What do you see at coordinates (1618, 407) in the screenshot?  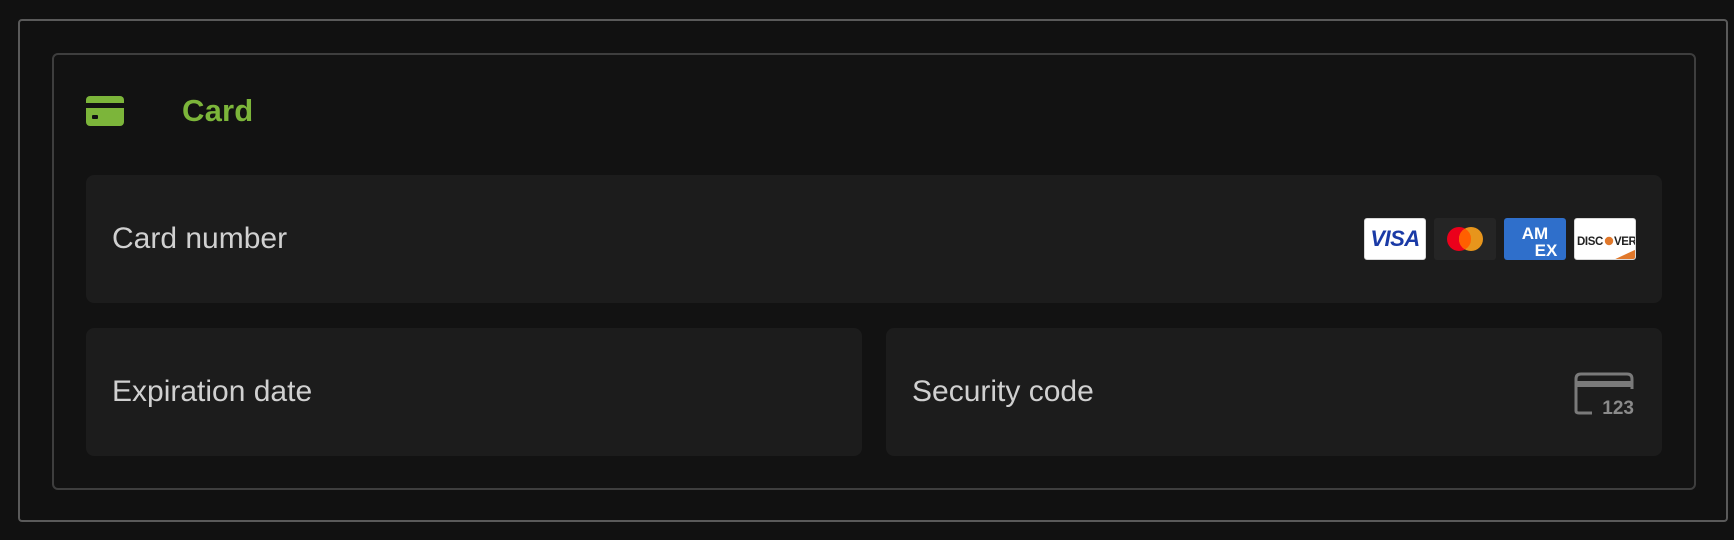 I see `cvc-digits: 123` at bounding box center [1618, 407].